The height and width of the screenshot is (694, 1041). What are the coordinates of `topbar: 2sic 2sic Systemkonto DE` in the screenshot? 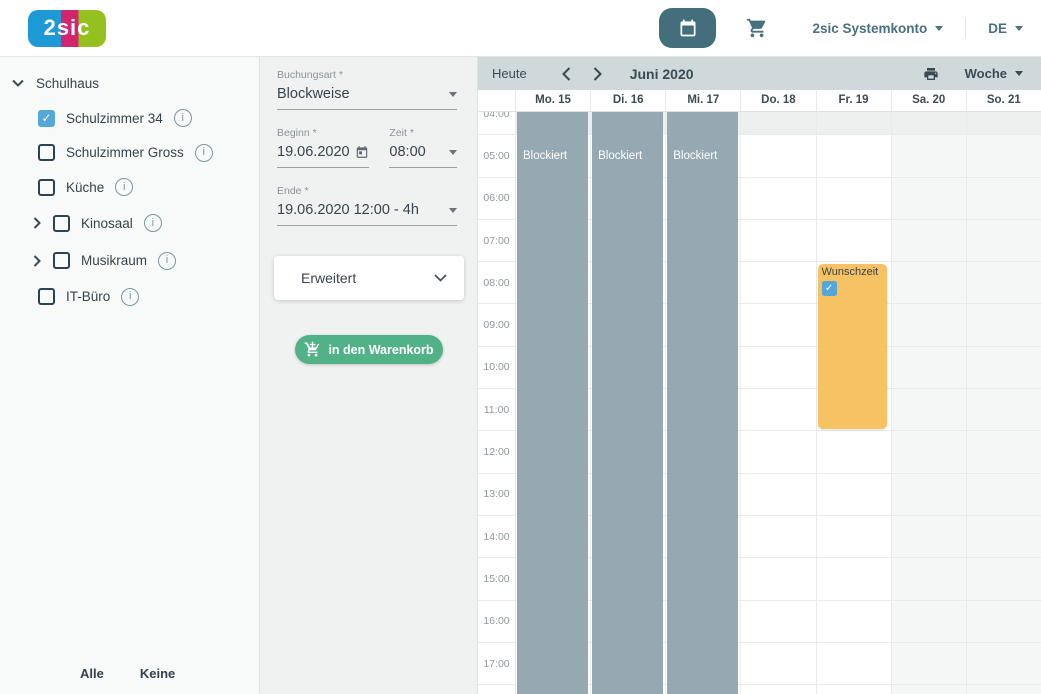 It's located at (520, 28).